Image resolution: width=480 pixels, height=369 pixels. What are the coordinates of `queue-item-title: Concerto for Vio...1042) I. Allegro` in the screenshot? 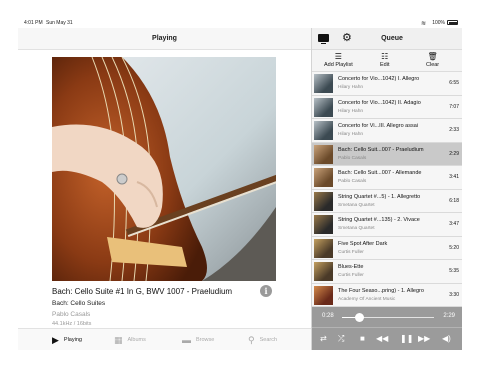 It's located at (379, 79).